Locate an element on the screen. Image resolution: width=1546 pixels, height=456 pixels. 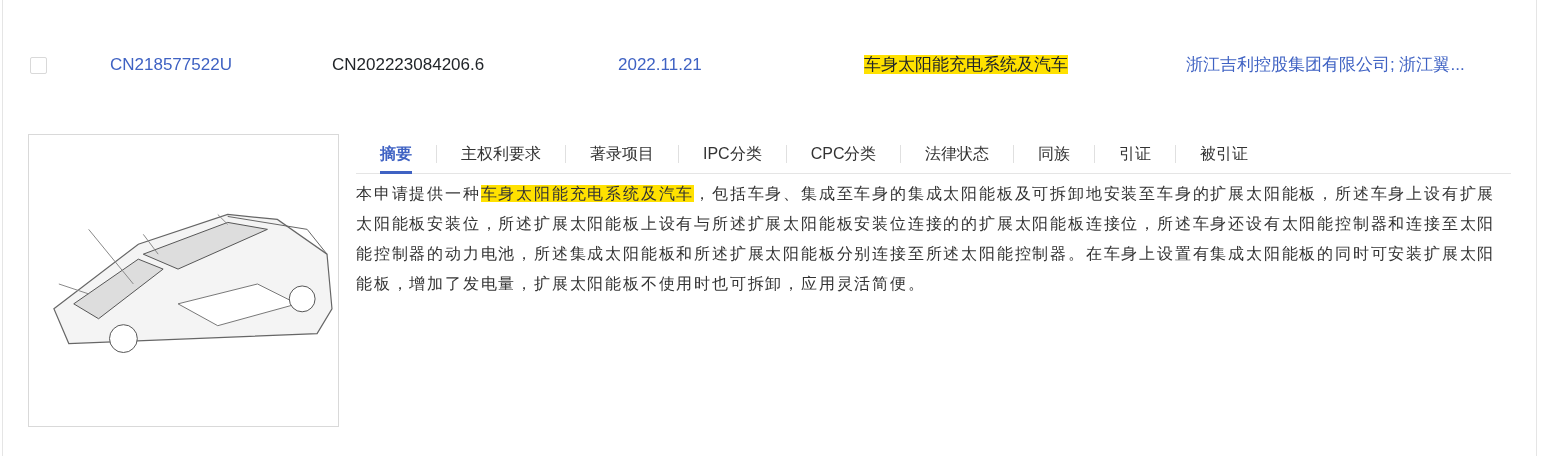
tab: 摘要 is located at coordinates (396, 153).